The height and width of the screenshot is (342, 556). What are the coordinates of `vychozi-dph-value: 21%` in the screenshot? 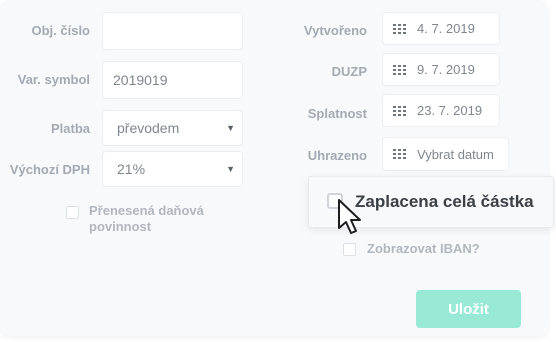 It's located at (131, 169).